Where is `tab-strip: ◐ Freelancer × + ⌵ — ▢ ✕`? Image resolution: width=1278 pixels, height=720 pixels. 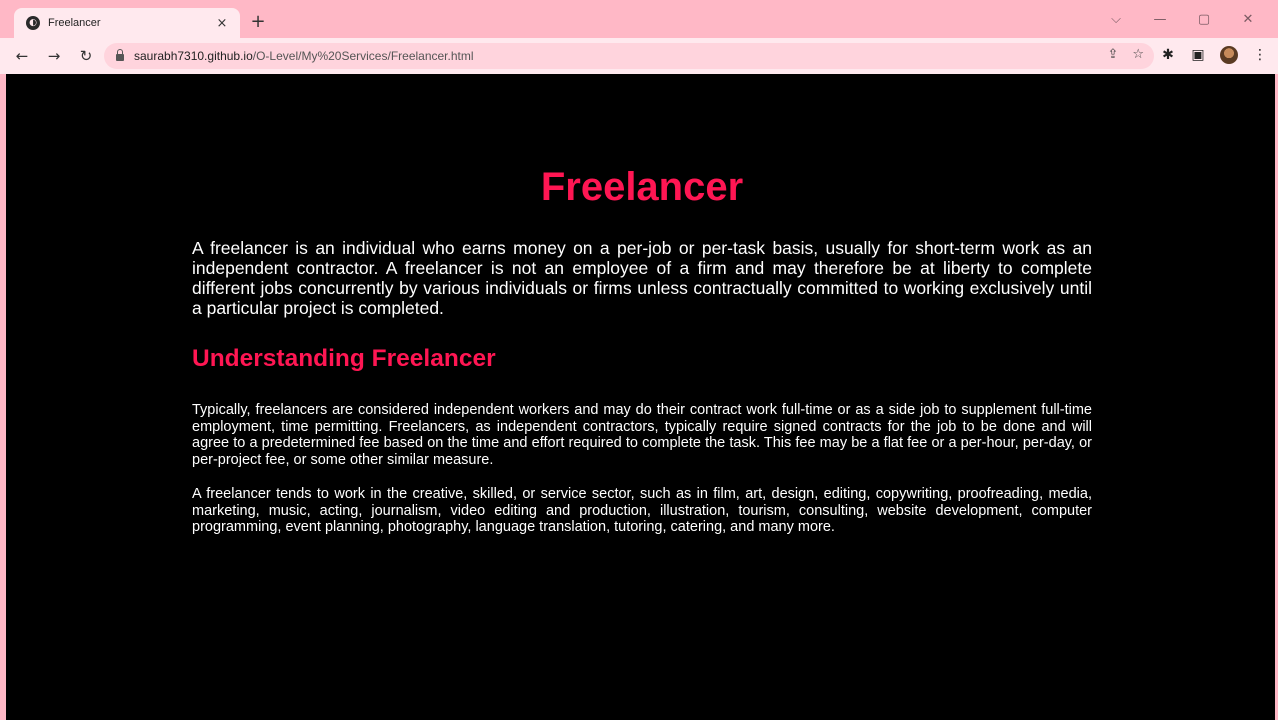 tab-strip: ◐ Freelancer × + ⌵ — ▢ ✕ is located at coordinates (639, 19).